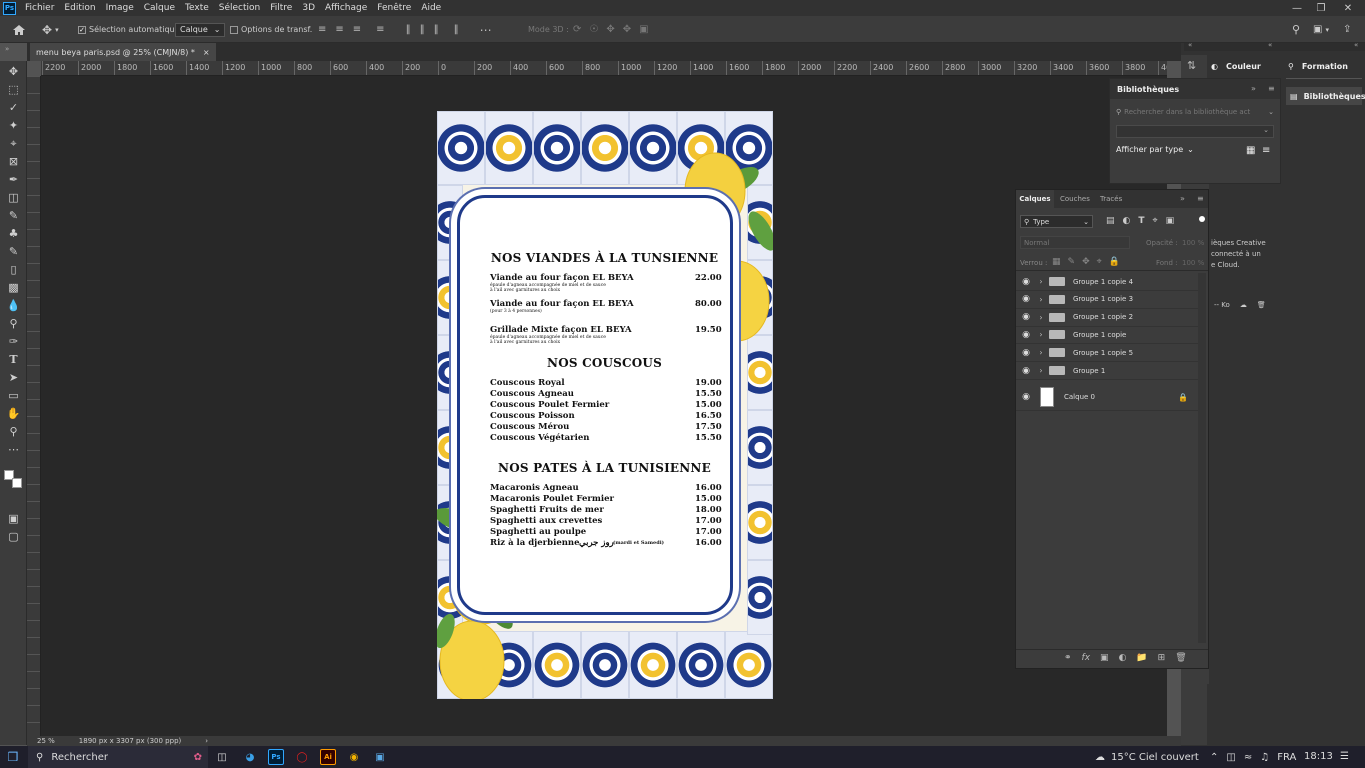 This screenshot has width=1365, height=768. Describe the element at coordinates (1264, 757) in the screenshot. I see `volume-icon: ♫` at that location.